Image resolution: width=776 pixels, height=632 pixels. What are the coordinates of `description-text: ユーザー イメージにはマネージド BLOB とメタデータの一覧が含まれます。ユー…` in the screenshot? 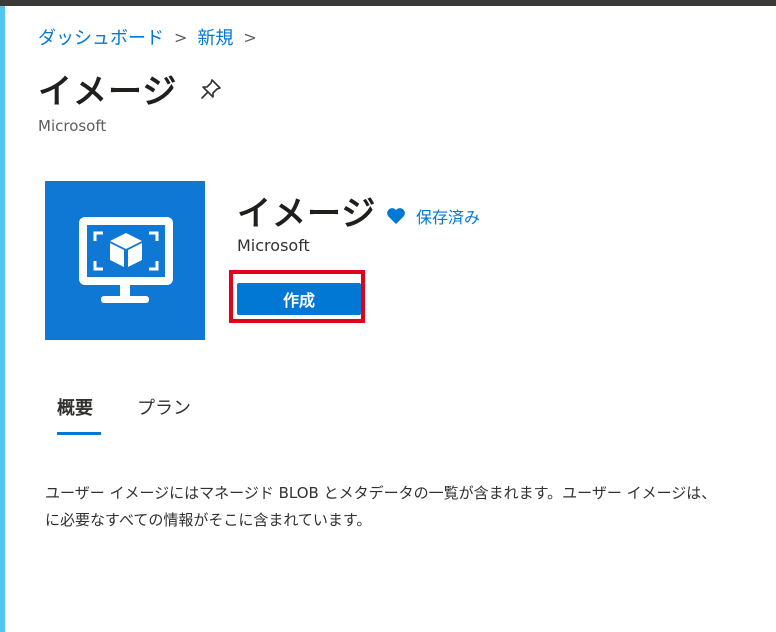 It's located at (410, 507).